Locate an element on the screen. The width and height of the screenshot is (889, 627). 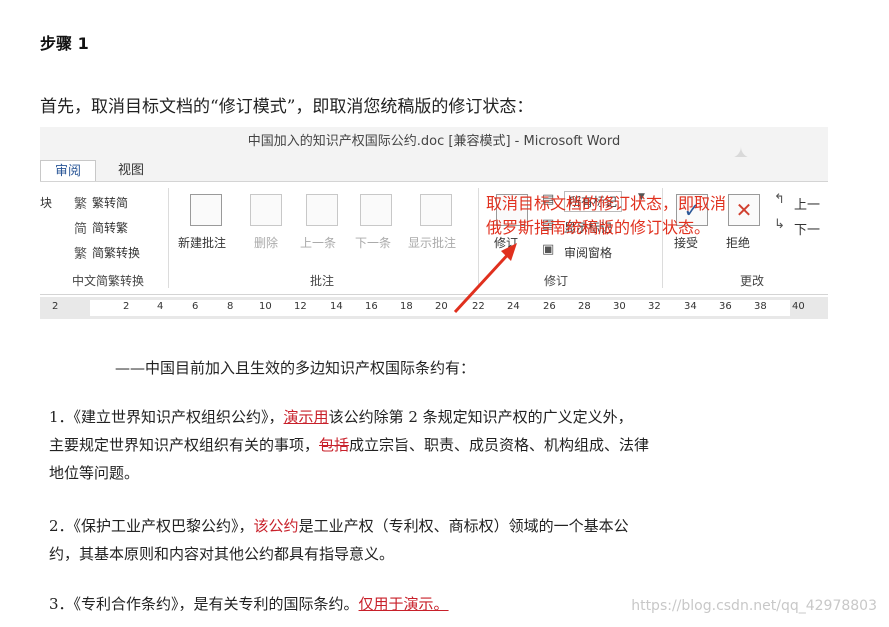
red-arrow-icon is located at coordinates (485, 278).